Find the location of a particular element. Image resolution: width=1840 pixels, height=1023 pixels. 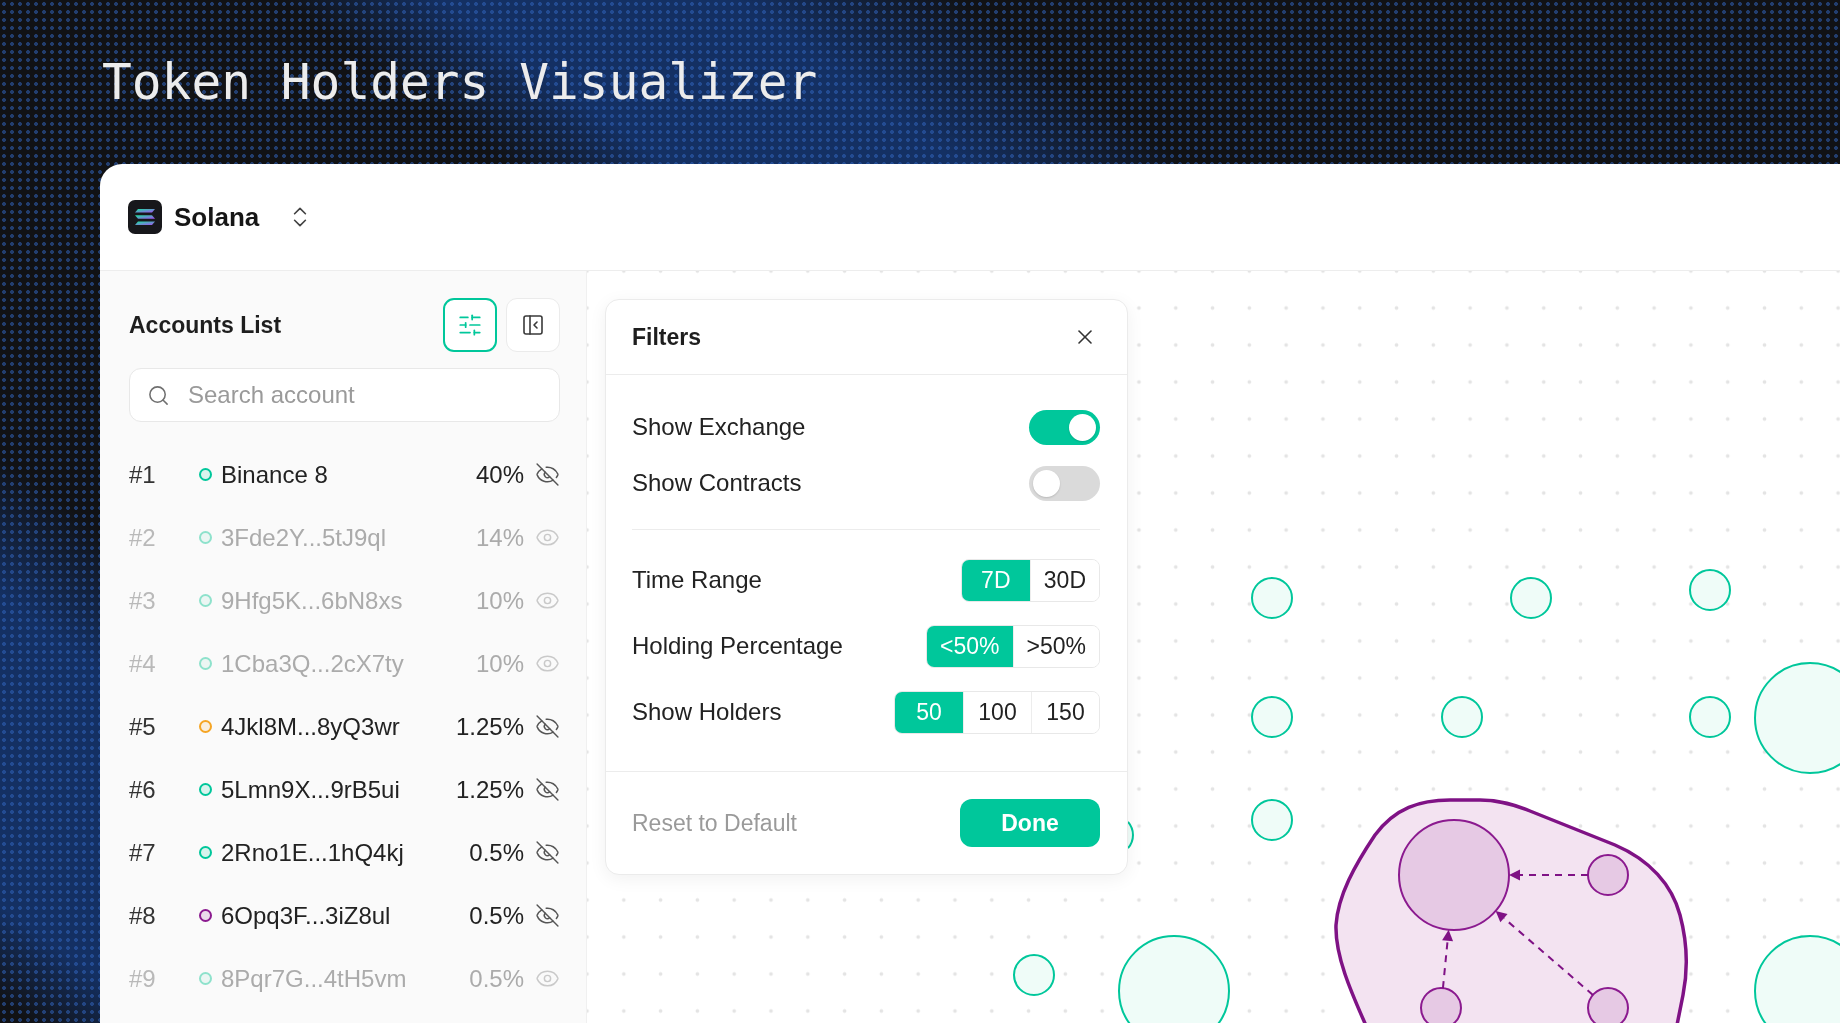

rank-label: #8 is located at coordinates (143, 915).